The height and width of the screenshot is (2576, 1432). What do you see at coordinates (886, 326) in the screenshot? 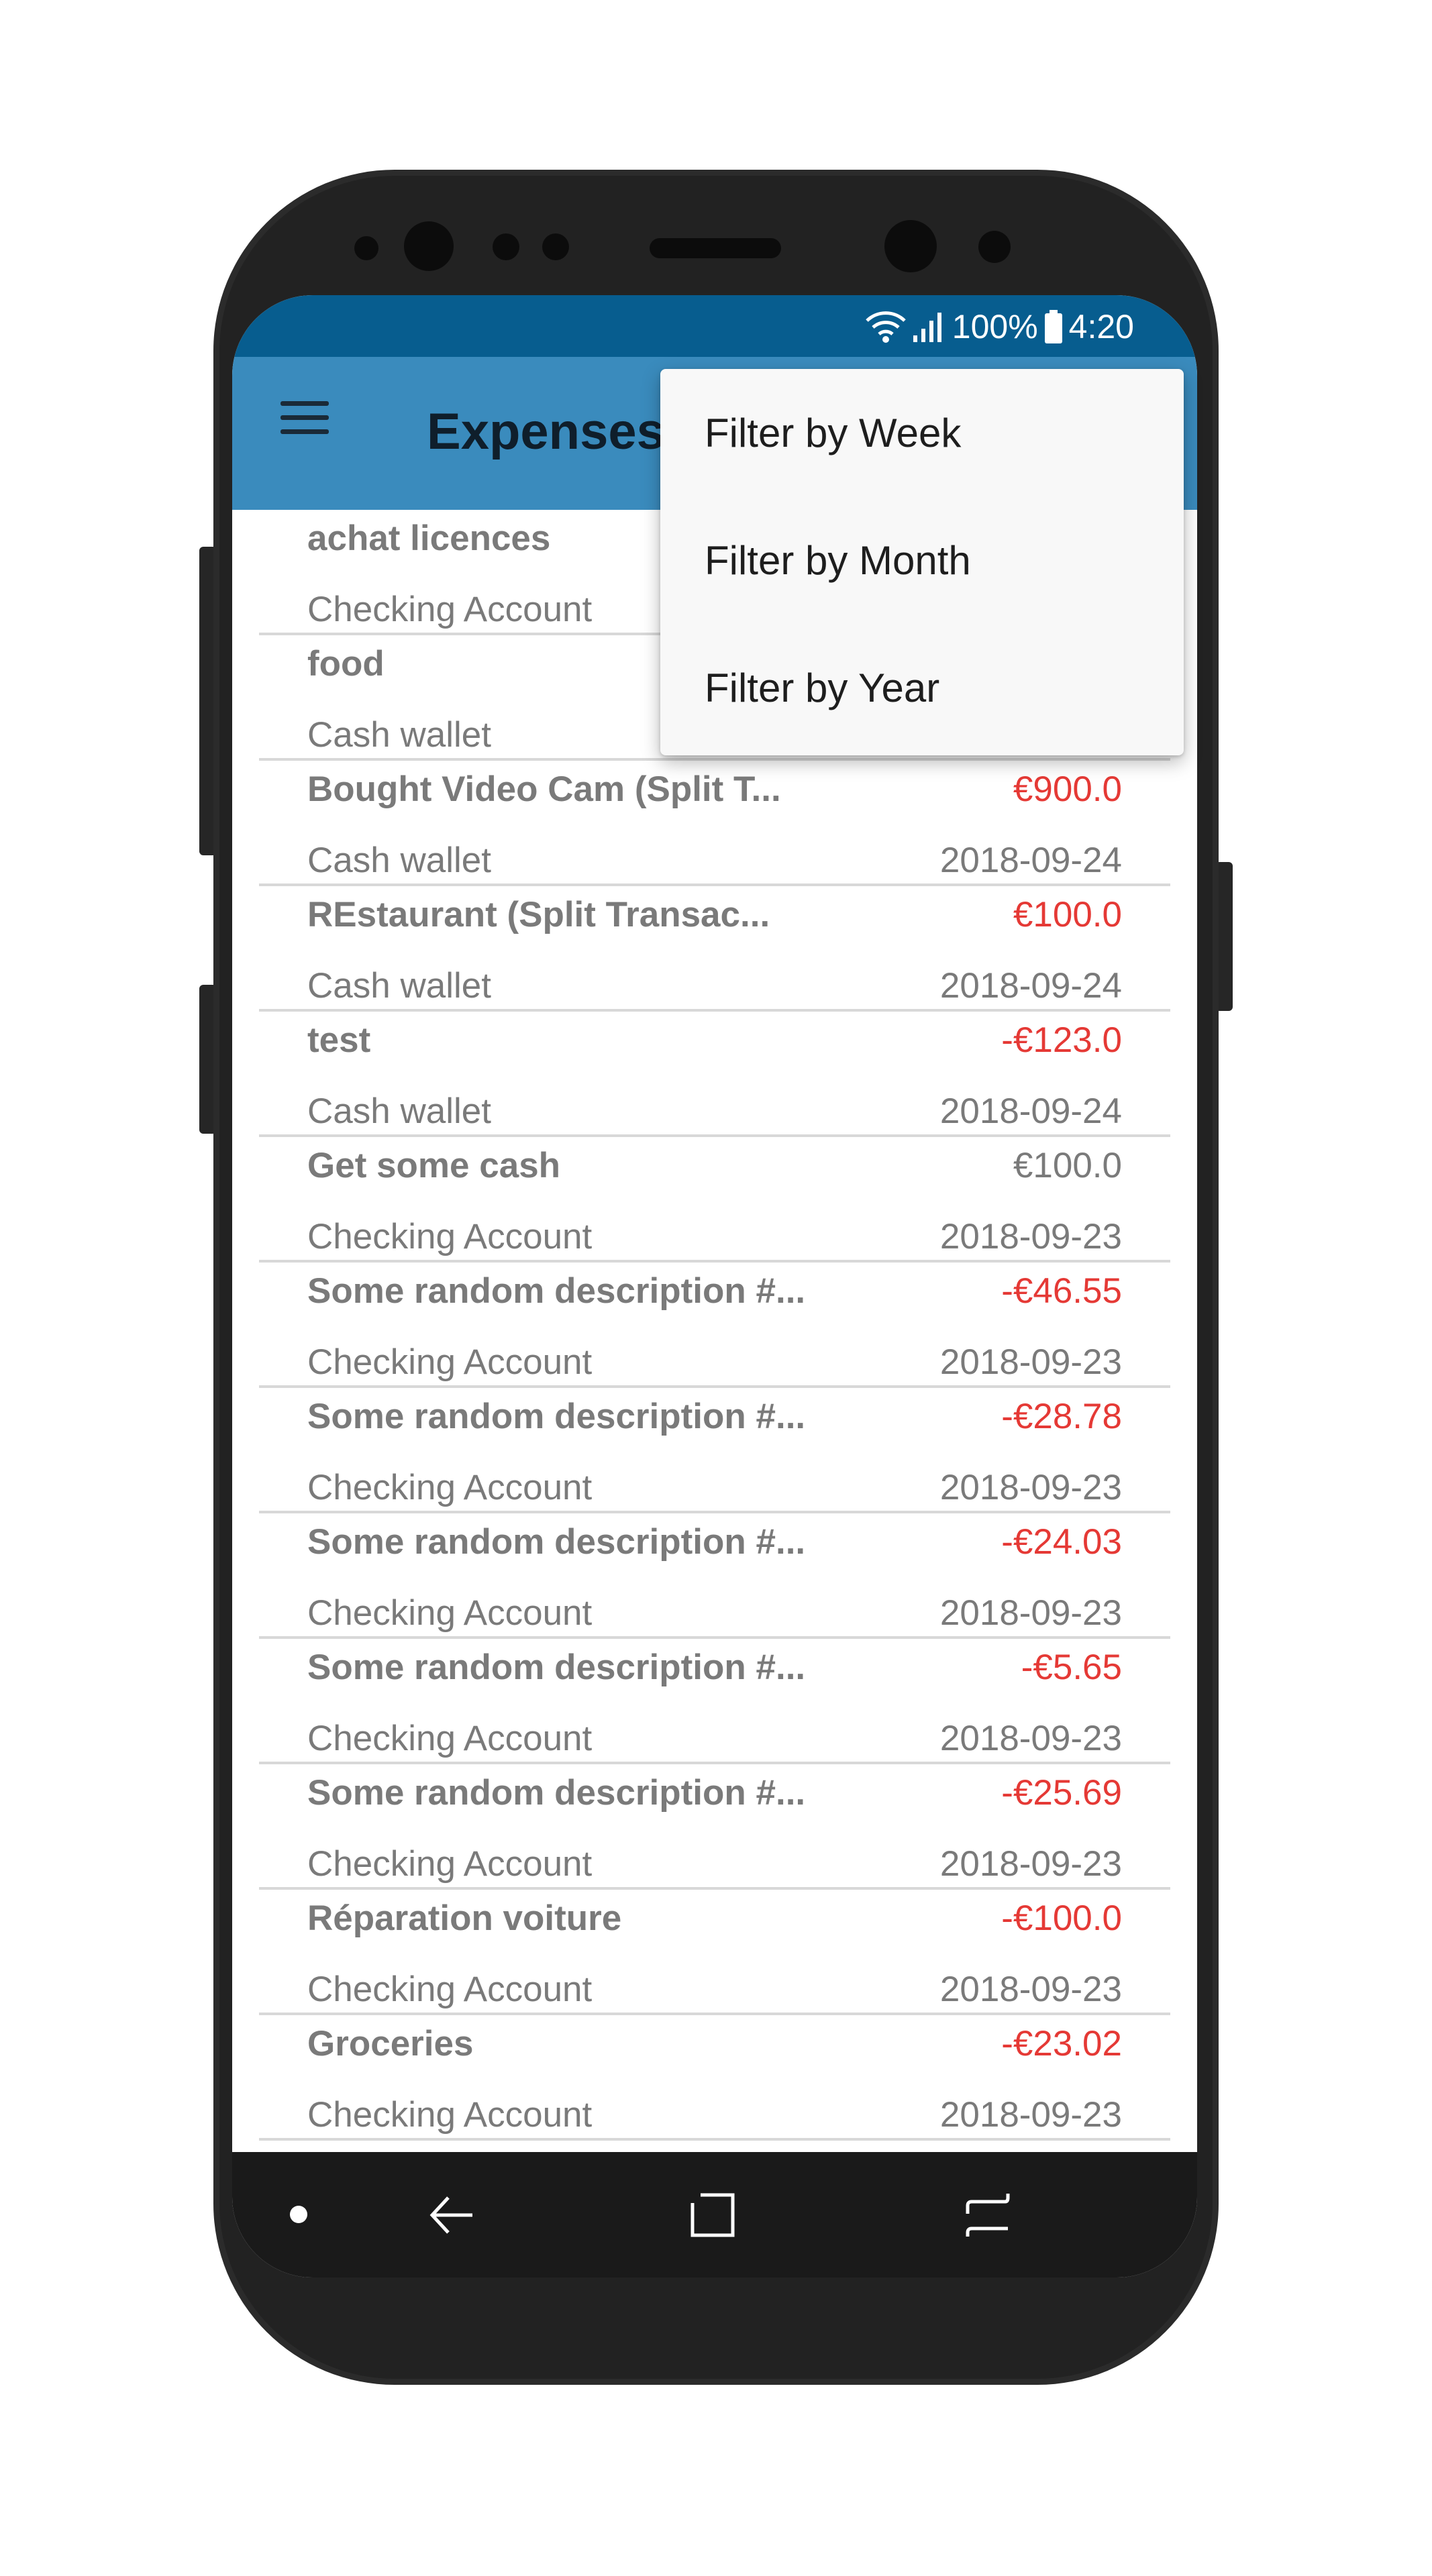
I see `wifi-icon` at bounding box center [886, 326].